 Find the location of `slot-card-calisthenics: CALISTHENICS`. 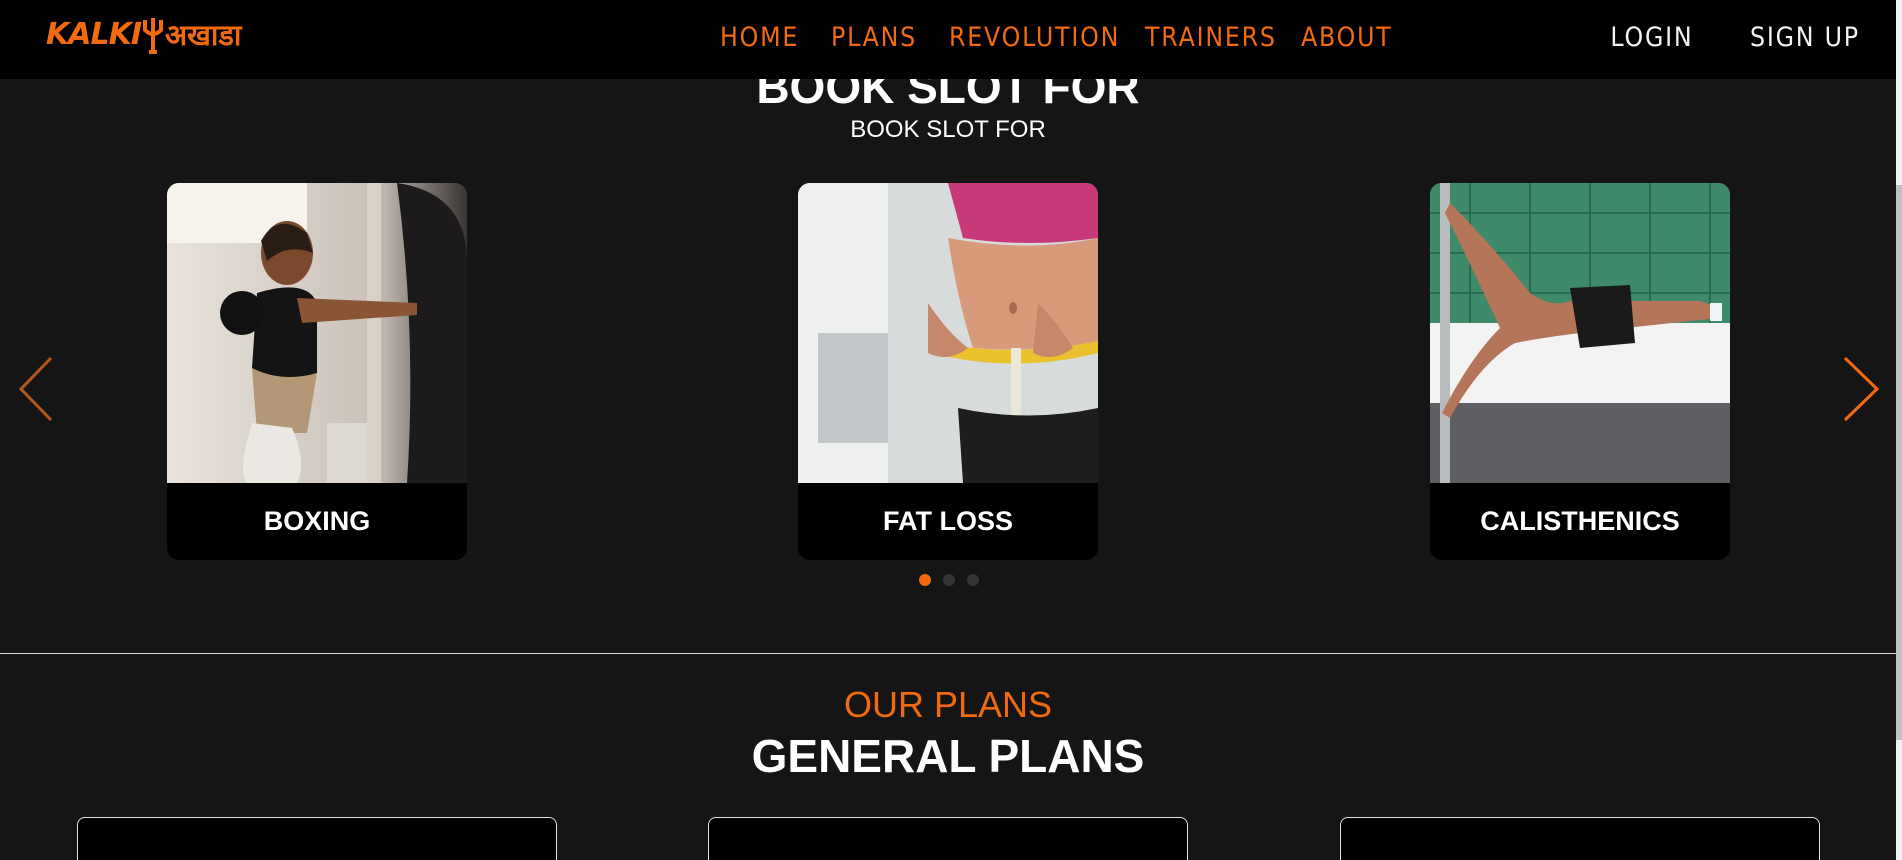

slot-card-calisthenics: CALISTHENICS is located at coordinates (1580, 371).